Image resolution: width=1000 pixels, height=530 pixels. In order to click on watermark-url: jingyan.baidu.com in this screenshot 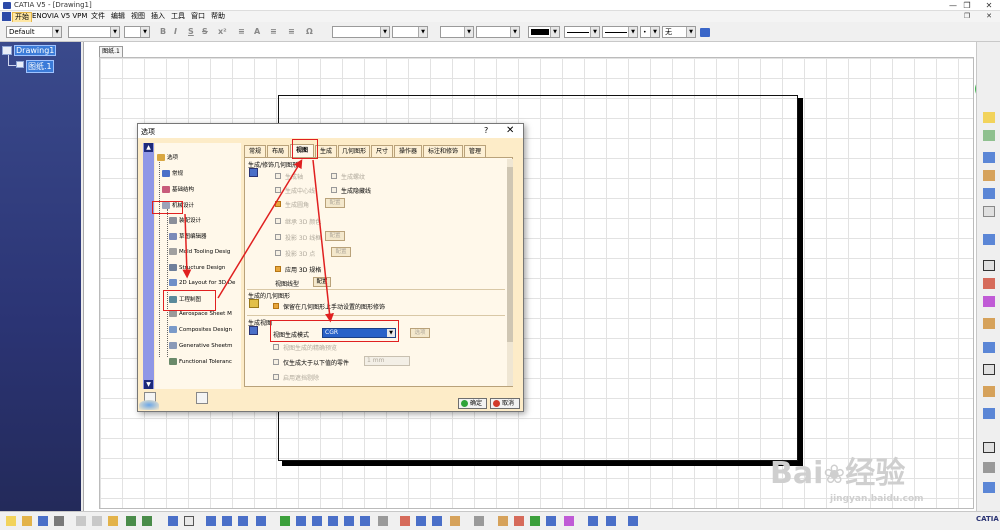, I will do `click(877, 499)`.